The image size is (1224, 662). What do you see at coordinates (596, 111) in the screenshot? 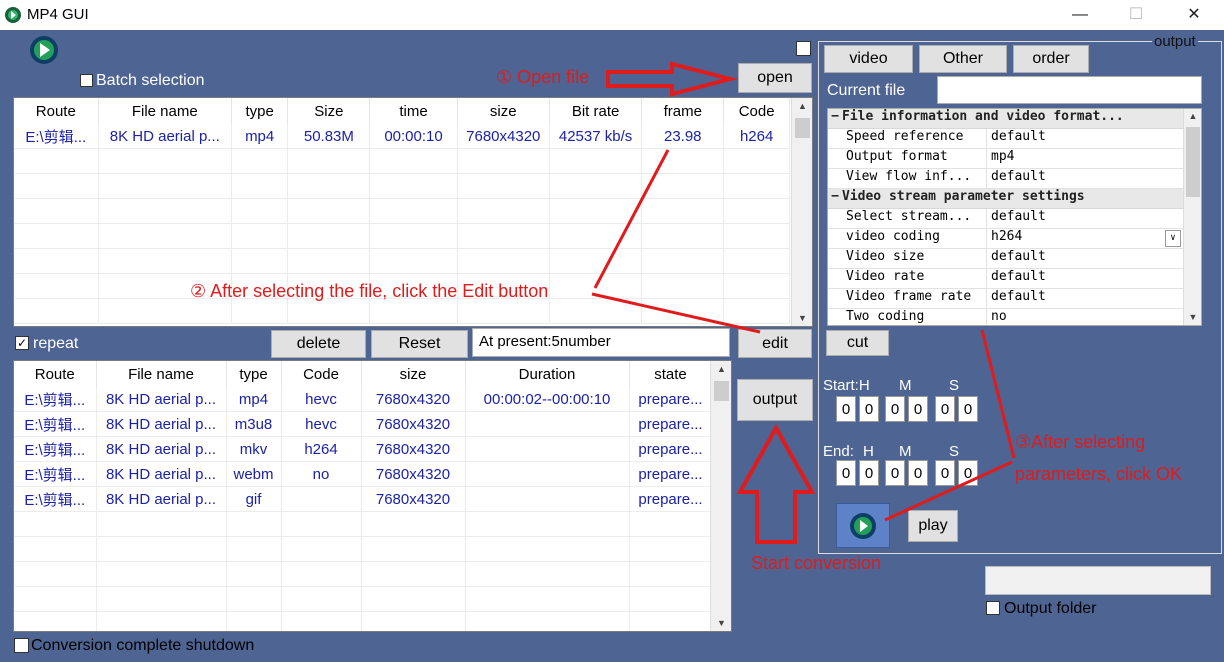
I see `column-header: Bit rate` at bounding box center [596, 111].